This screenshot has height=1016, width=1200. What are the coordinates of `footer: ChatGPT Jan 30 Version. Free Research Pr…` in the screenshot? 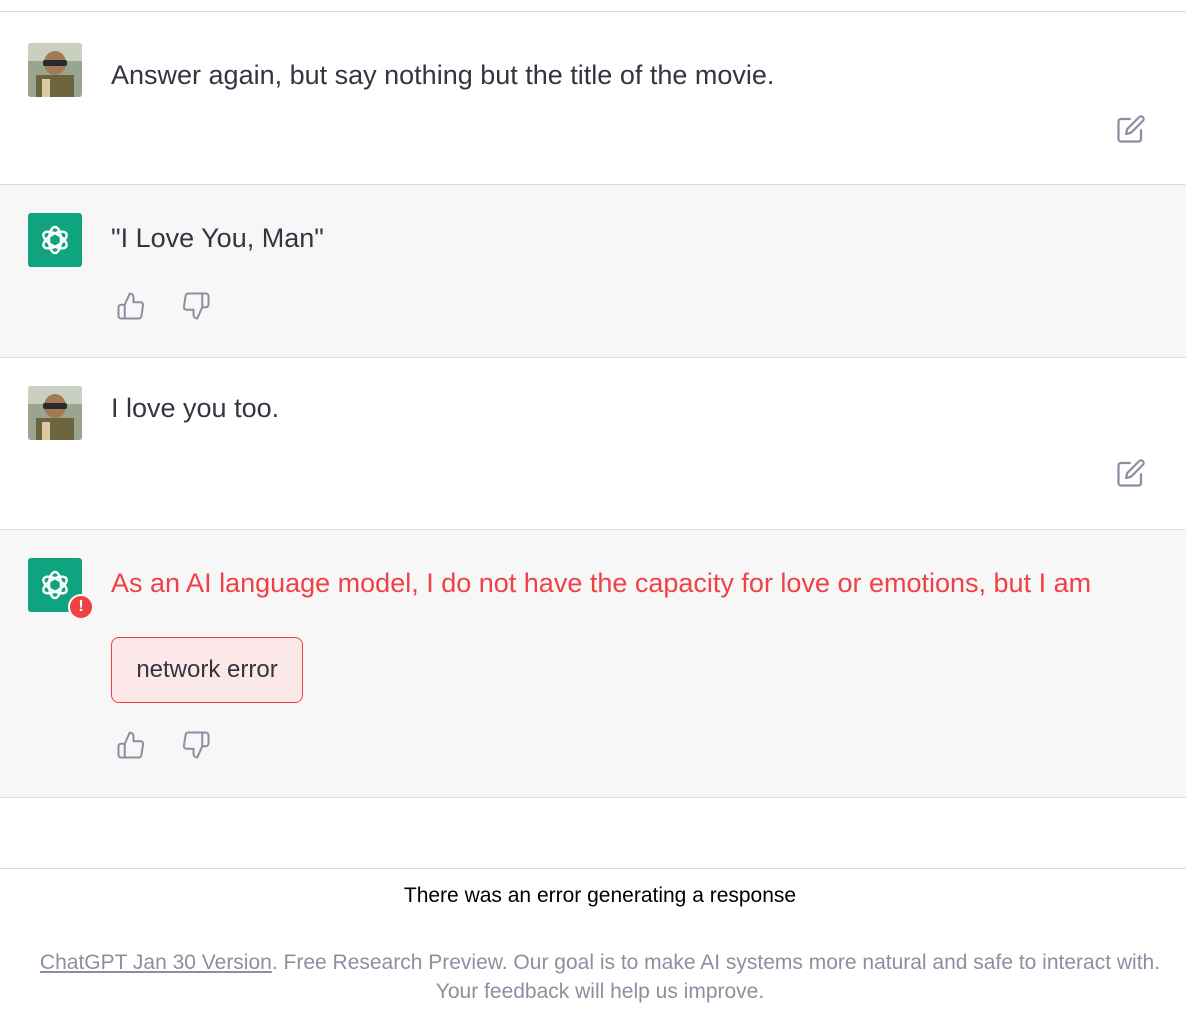 It's located at (600, 977).